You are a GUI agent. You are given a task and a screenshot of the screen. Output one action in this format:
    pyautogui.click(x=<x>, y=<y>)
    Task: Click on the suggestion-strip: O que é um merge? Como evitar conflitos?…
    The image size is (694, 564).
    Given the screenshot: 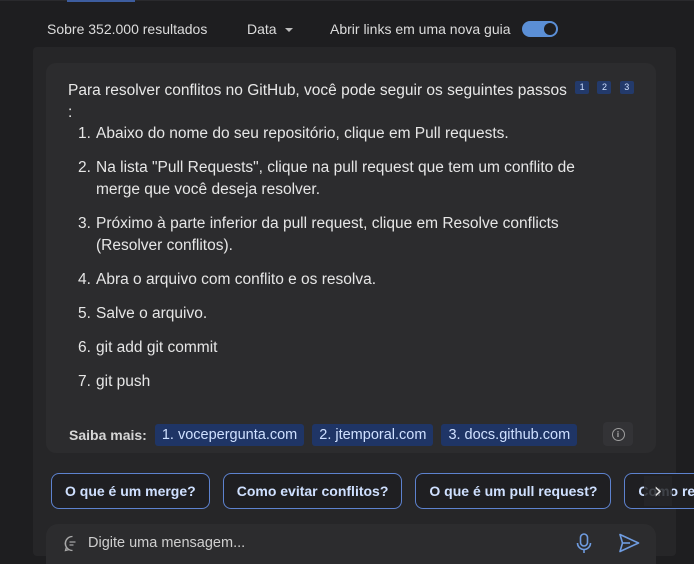 What is the action you would take?
    pyautogui.click(x=372, y=491)
    